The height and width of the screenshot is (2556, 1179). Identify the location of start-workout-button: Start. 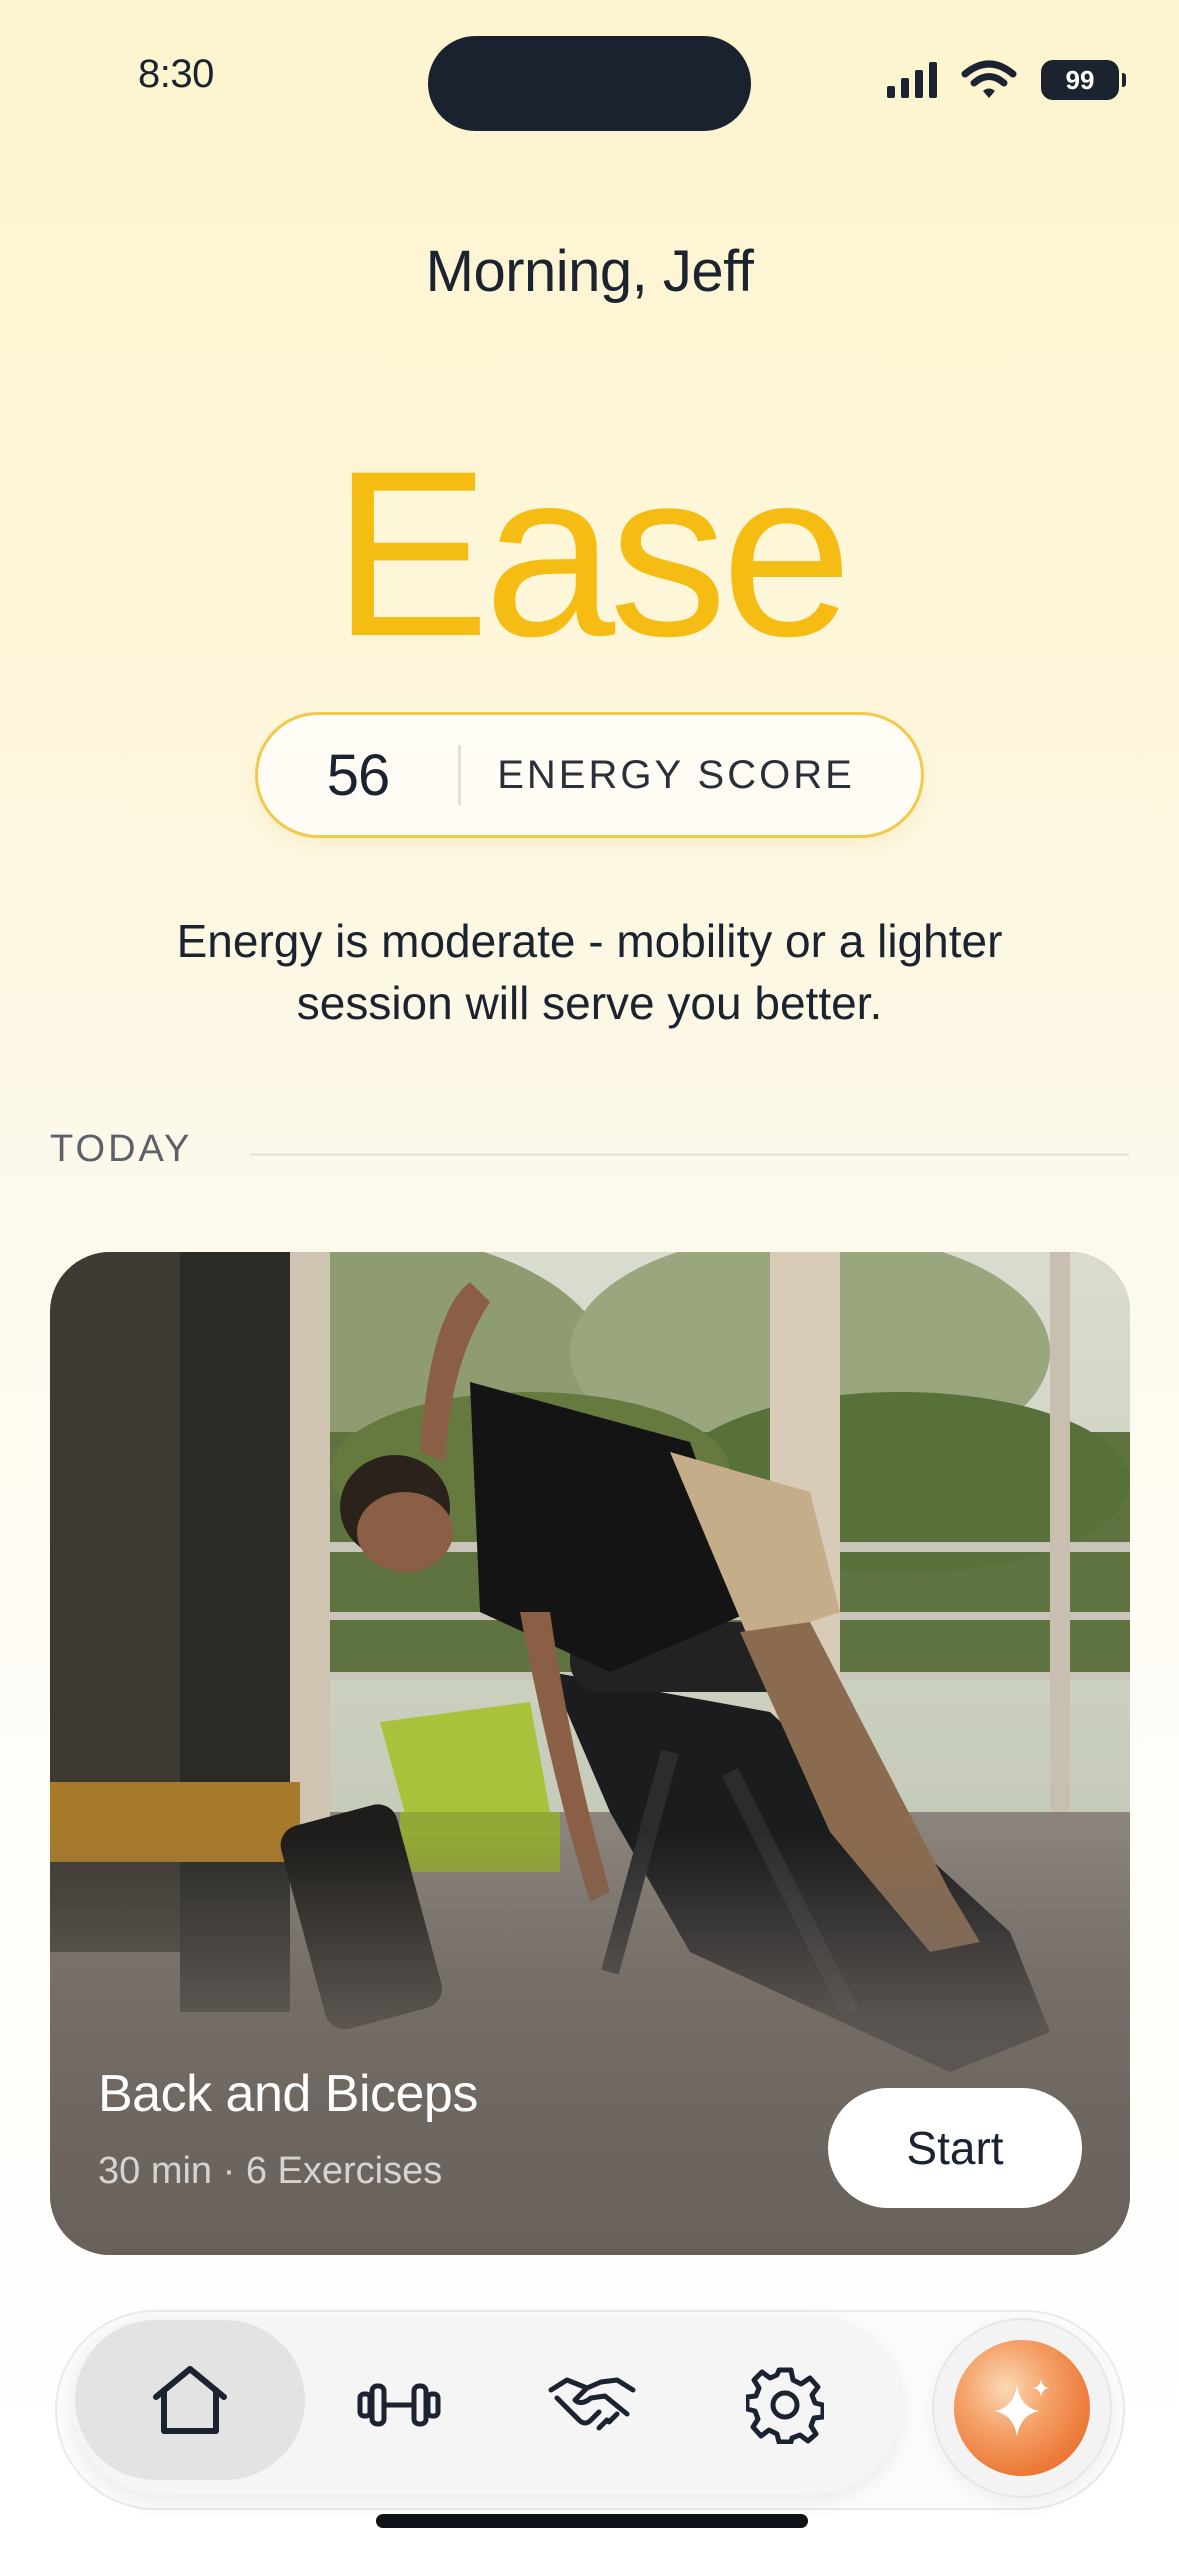
(955, 2148).